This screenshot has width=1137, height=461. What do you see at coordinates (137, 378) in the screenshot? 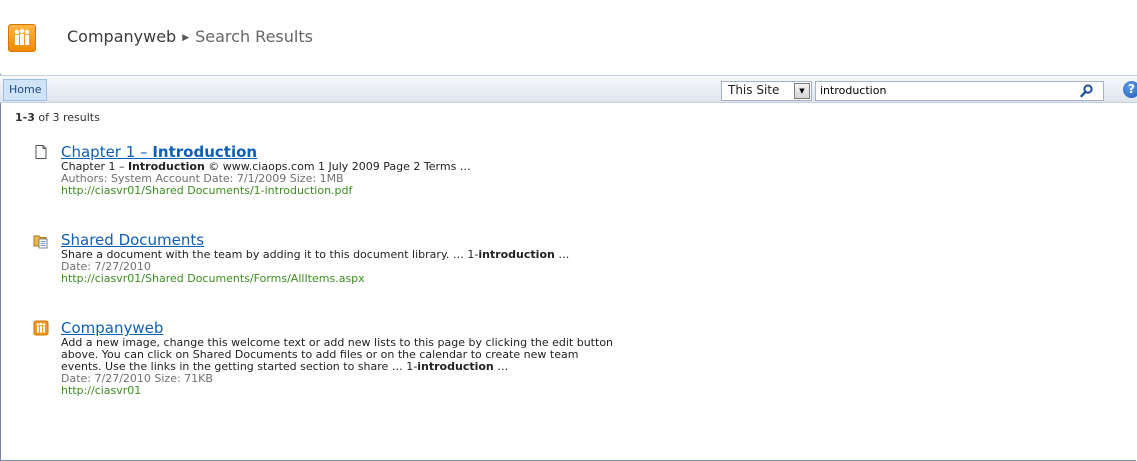
I see `result-meta: Date: 7/27/2010 Size: 71KB` at bounding box center [137, 378].